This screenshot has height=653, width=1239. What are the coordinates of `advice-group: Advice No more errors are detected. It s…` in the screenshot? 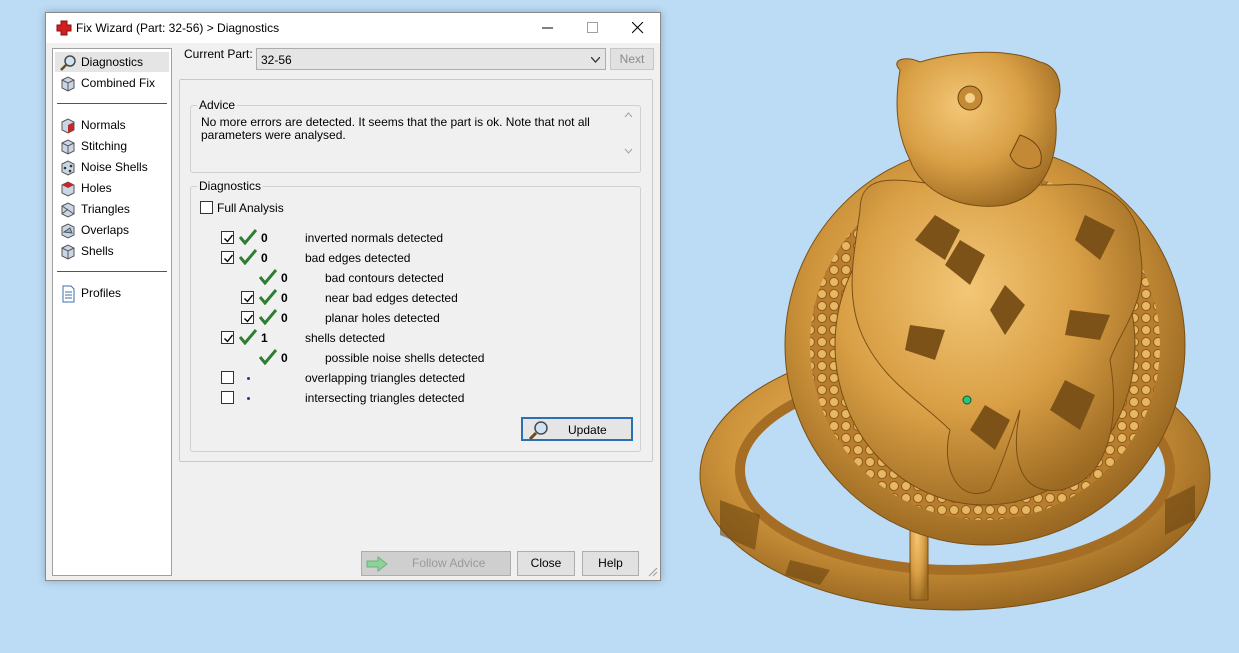 It's located at (415, 135).